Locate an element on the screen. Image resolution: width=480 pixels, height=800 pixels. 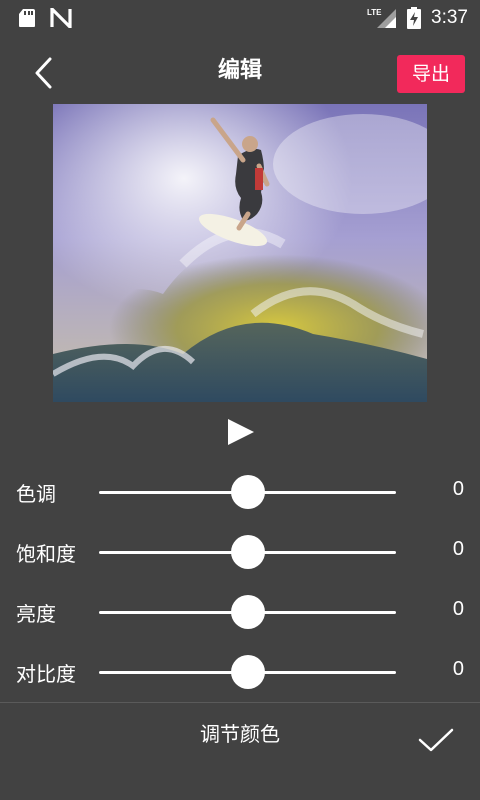
contrast-slider-row: 对比度 0 is located at coordinates (240, 672).